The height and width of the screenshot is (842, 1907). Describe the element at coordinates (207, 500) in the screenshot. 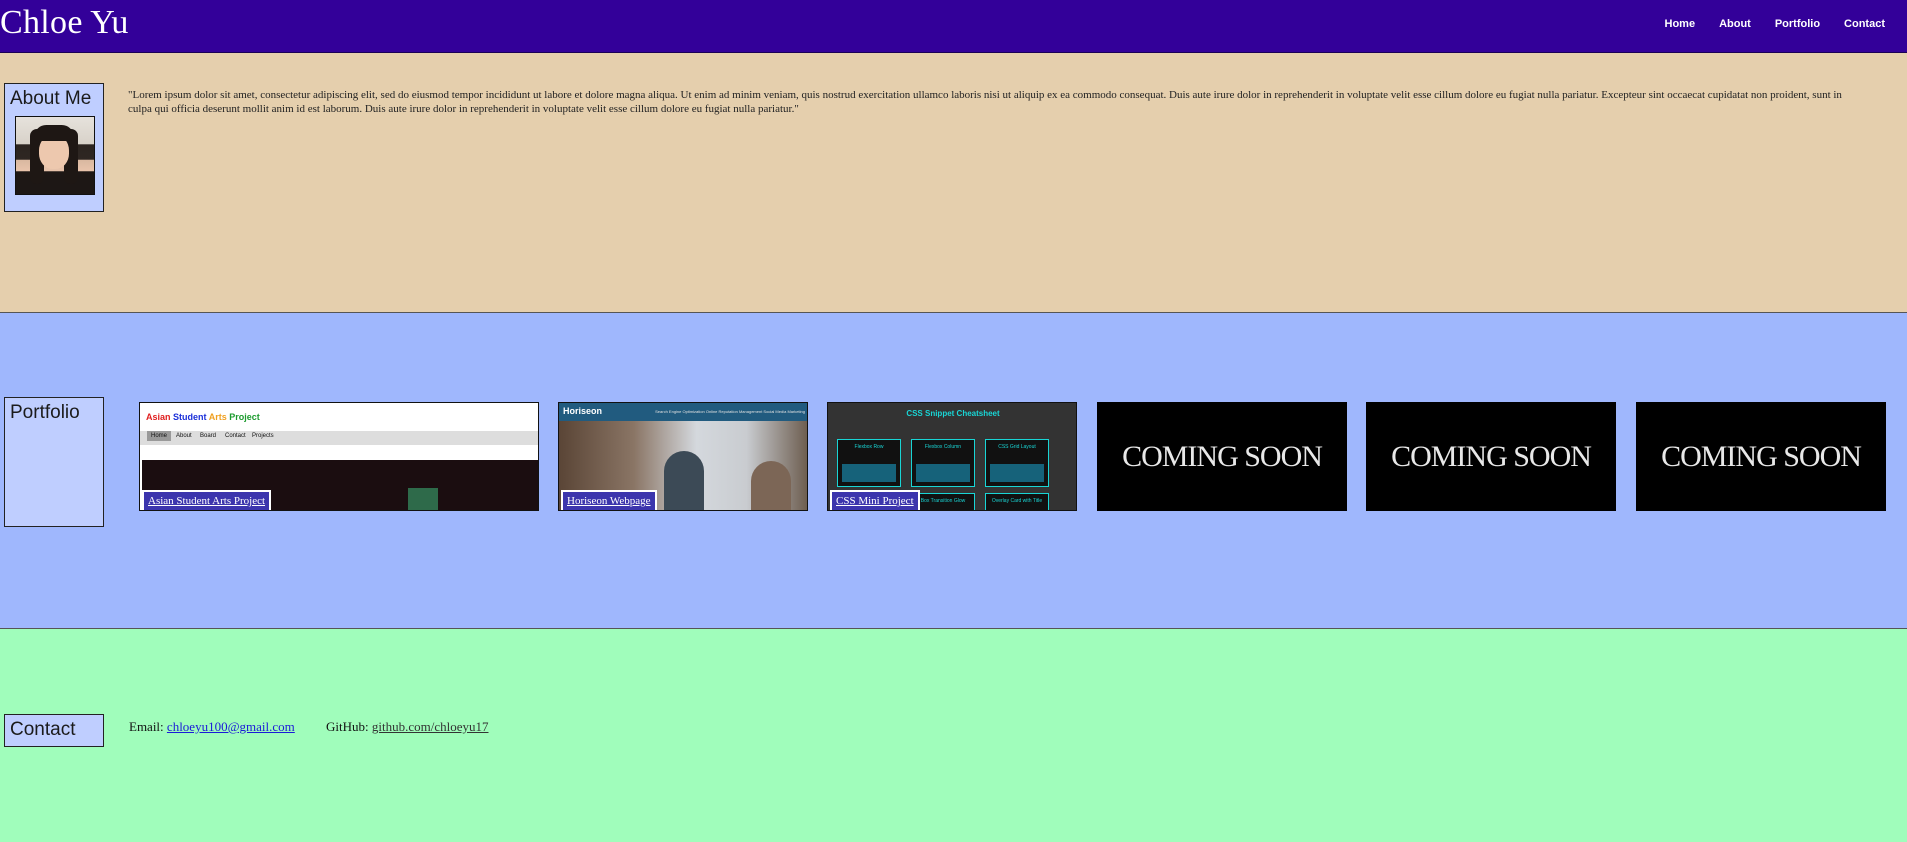

I see `project-link-asian-student-arts: Asian Student Arts Project` at that location.